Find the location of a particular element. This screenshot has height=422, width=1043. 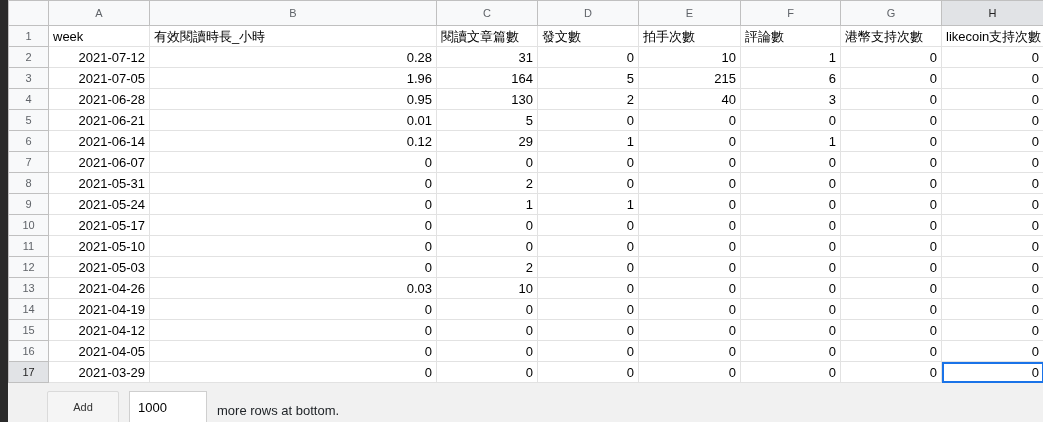

table-cell: 1.96 is located at coordinates (293, 78).